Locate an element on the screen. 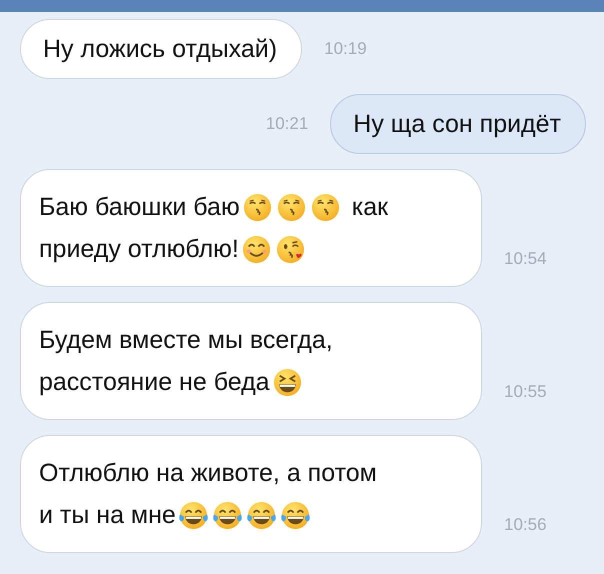  message-text: приеду отлюблю! is located at coordinates (139, 249).